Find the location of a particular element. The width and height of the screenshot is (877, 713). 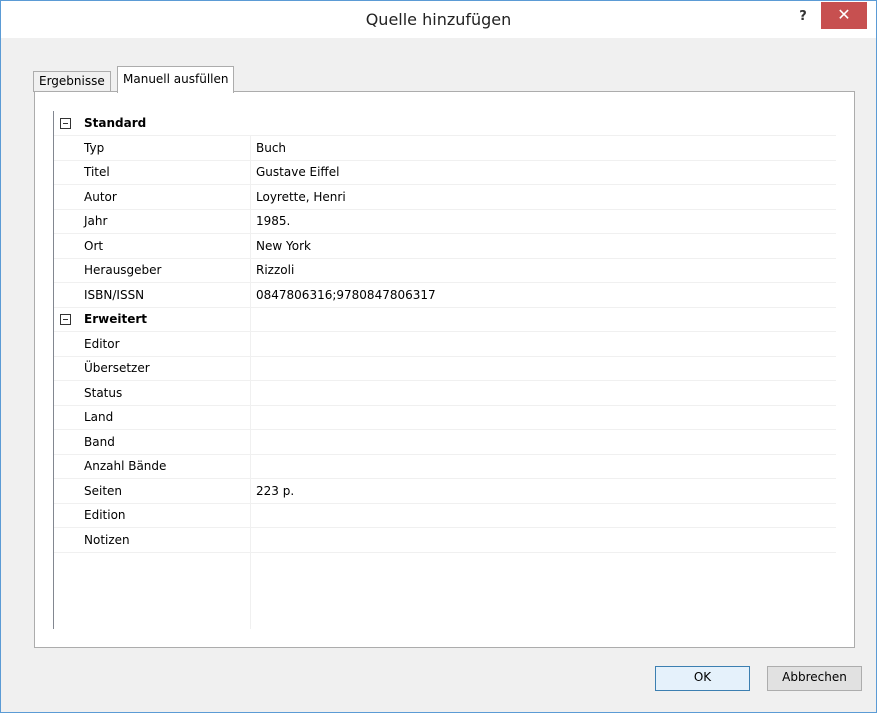

property-row: Editor is located at coordinates (445, 344).